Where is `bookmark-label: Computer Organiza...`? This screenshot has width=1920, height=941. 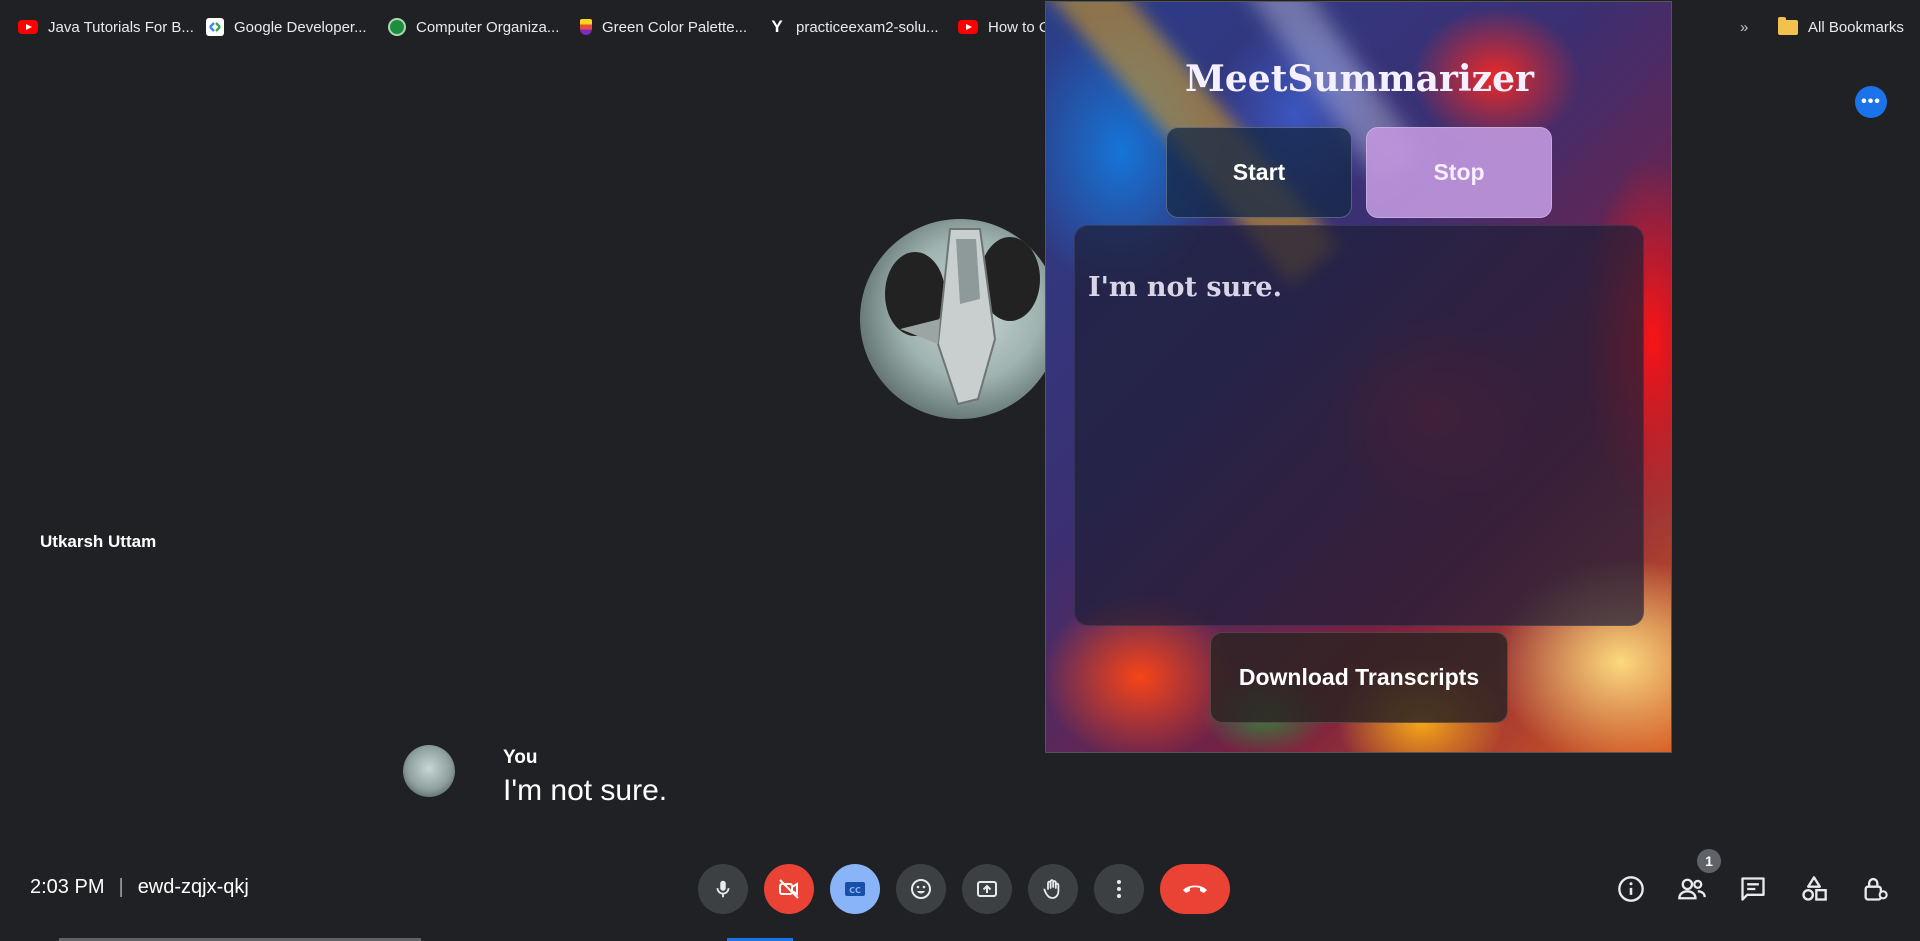 bookmark-label: Computer Organiza... is located at coordinates (488, 27).